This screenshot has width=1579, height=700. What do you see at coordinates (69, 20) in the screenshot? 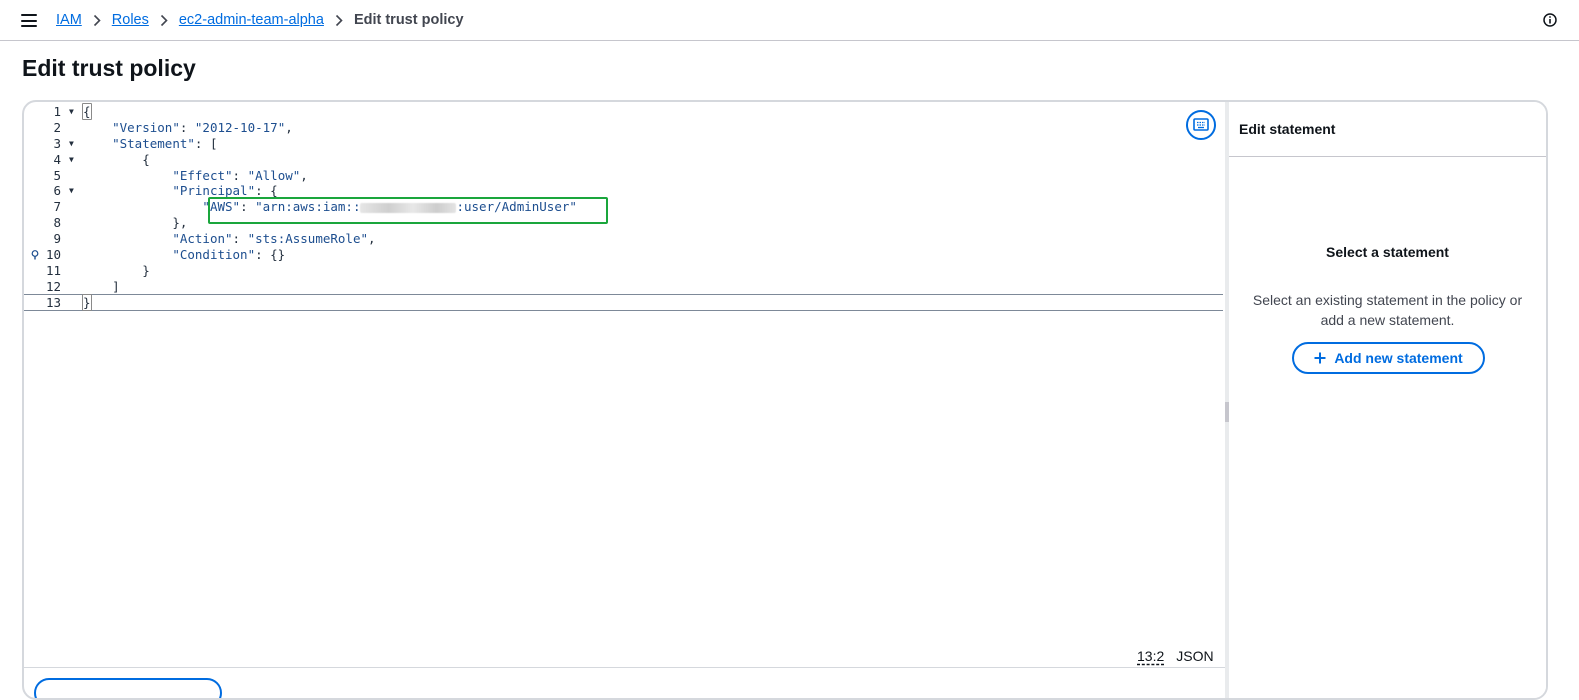
I see `breadcrumb-iam: IAM` at bounding box center [69, 20].